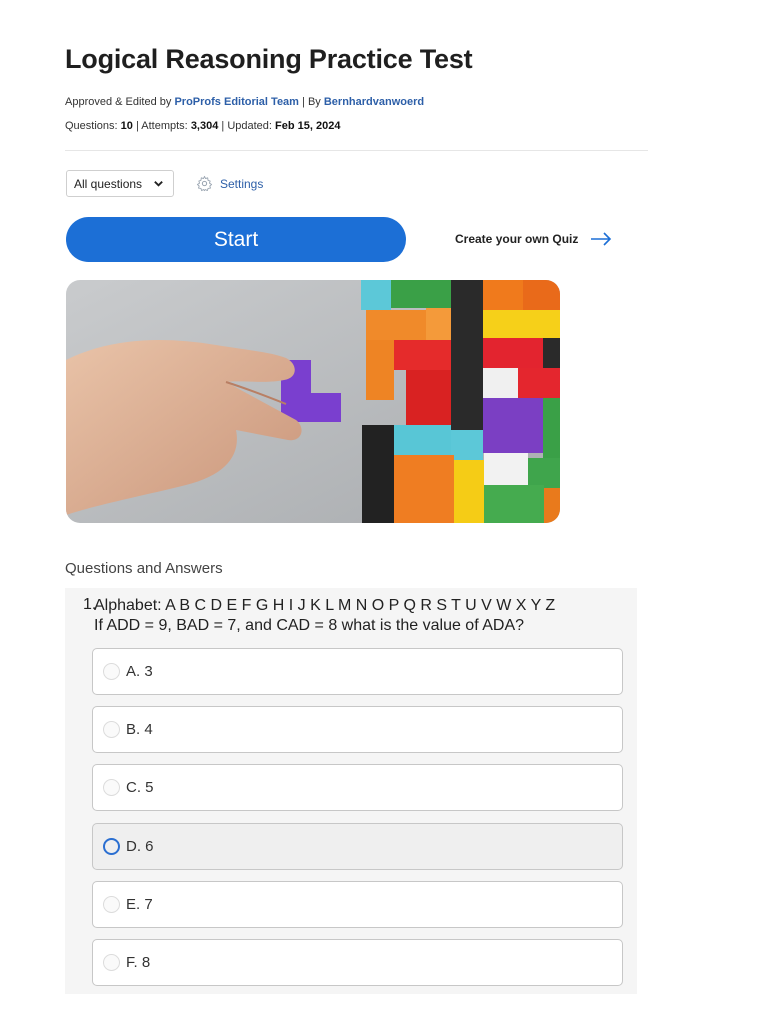  I want to click on option-label: D. 6, so click(140, 846).